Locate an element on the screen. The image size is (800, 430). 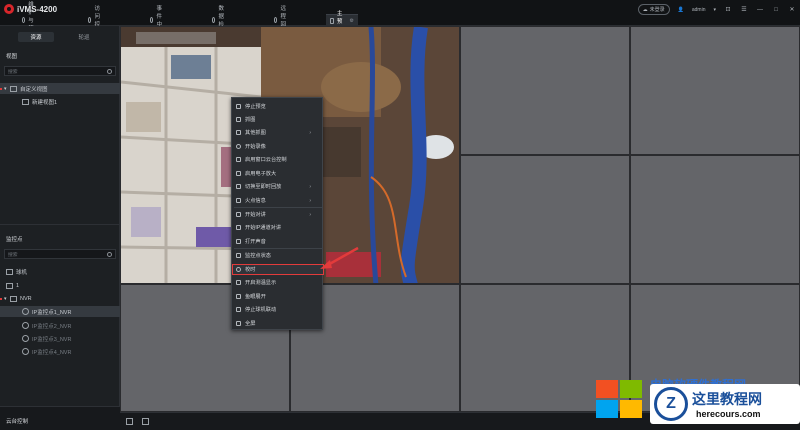
ptz-control-panel: 云台控制 is located at coordinates (60, 418).